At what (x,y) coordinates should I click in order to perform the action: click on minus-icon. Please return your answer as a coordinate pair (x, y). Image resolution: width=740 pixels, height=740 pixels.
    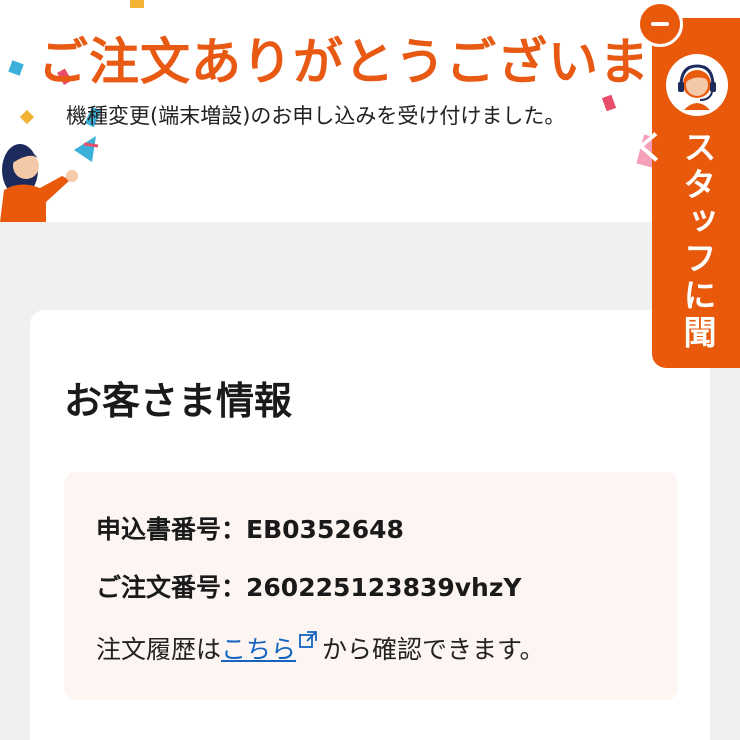
    Looking at the image, I should click on (660, 24).